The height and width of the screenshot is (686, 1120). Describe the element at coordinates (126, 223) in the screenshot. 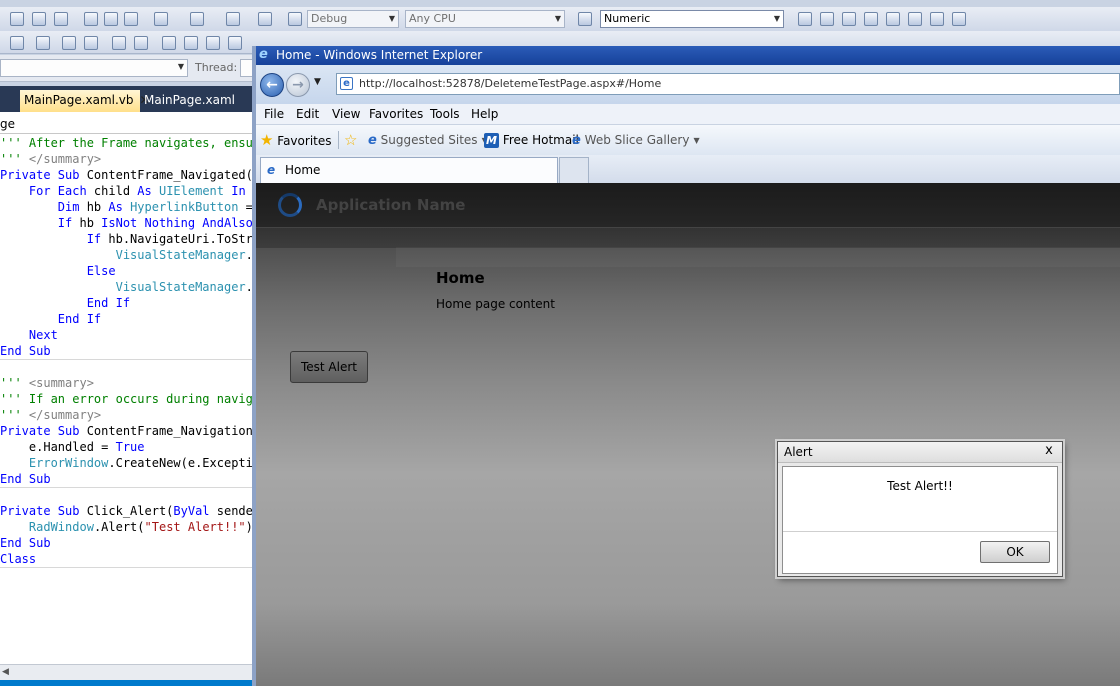

I see `code-line: If hb IsNot Nothing AndAlso` at that location.